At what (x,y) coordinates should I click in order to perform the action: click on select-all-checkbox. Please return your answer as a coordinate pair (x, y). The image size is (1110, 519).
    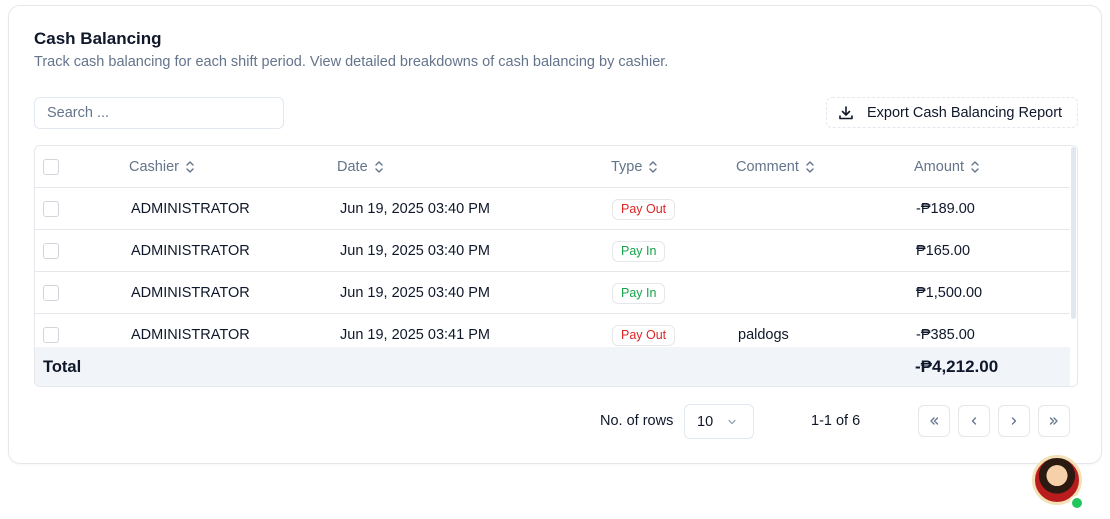
    Looking at the image, I should click on (51, 167).